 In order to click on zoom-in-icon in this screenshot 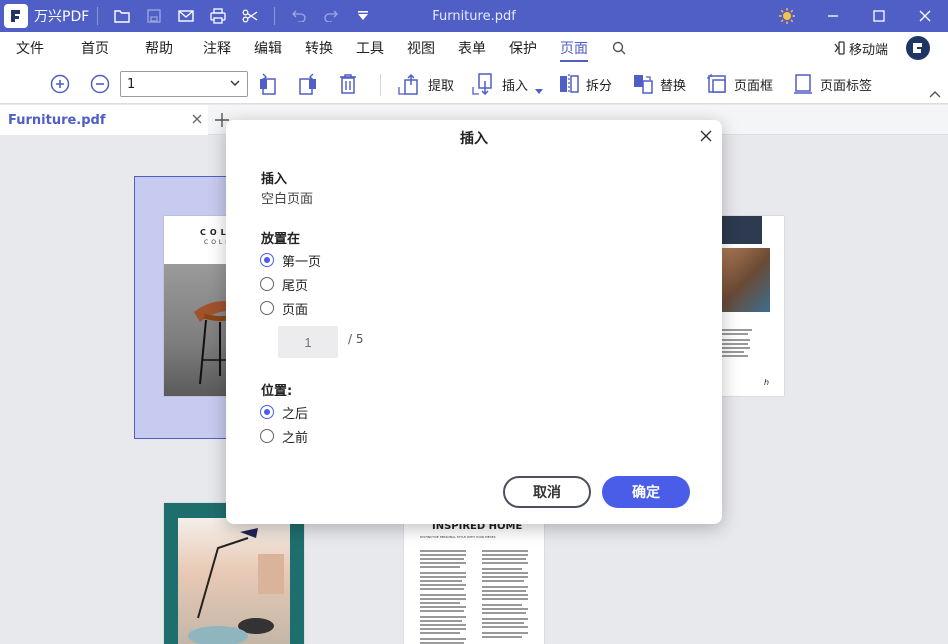, I will do `click(60, 84)`.